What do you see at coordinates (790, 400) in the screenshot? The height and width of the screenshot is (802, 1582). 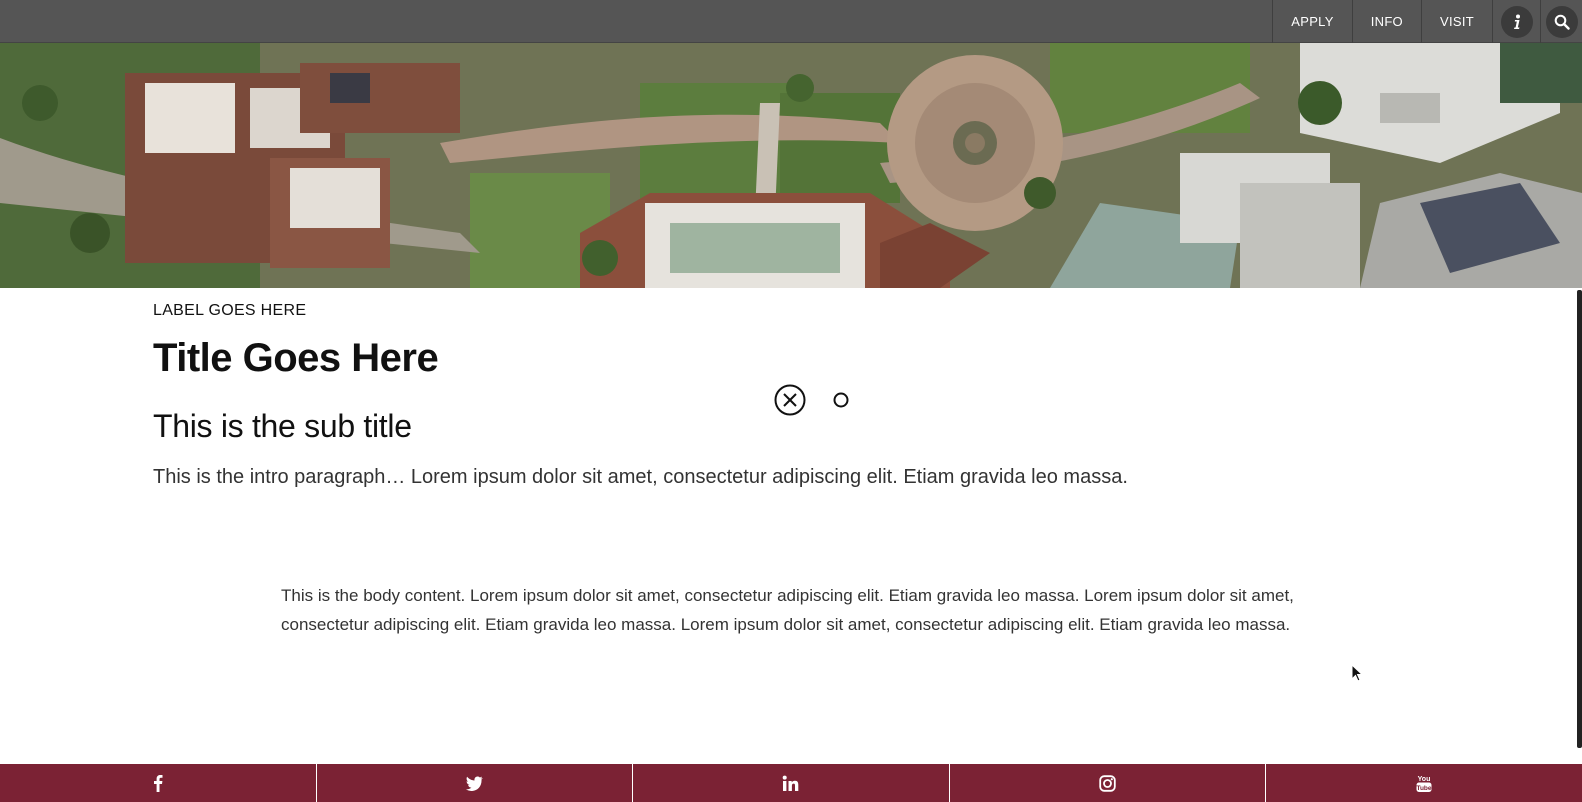 I see `close-circle-icon` at bounding box center [790, 400].